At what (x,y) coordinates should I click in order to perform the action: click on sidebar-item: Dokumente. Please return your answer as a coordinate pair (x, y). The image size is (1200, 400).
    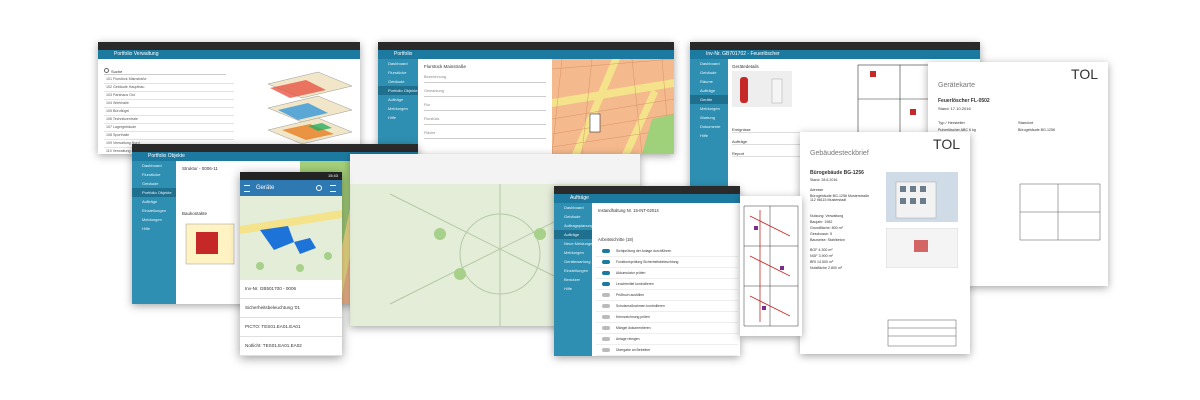
    Looking at the image, I should click on (709, 126).